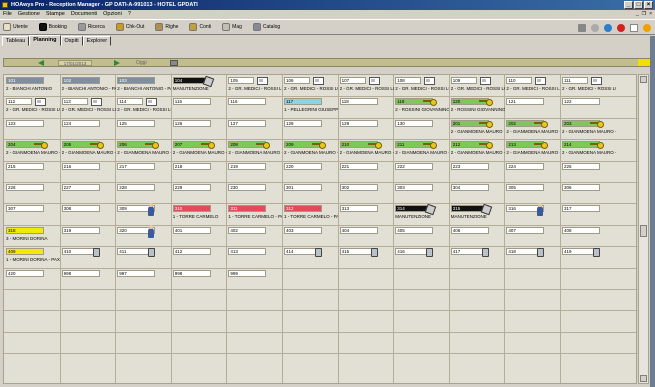  Describe the element at coordinates (29, 14) in the screenshot. I see `menu-gestione: Gestione` at that location.